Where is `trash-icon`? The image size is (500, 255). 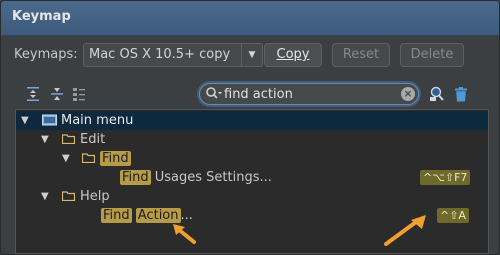 trash-icon is located at coordinates (461, 94).